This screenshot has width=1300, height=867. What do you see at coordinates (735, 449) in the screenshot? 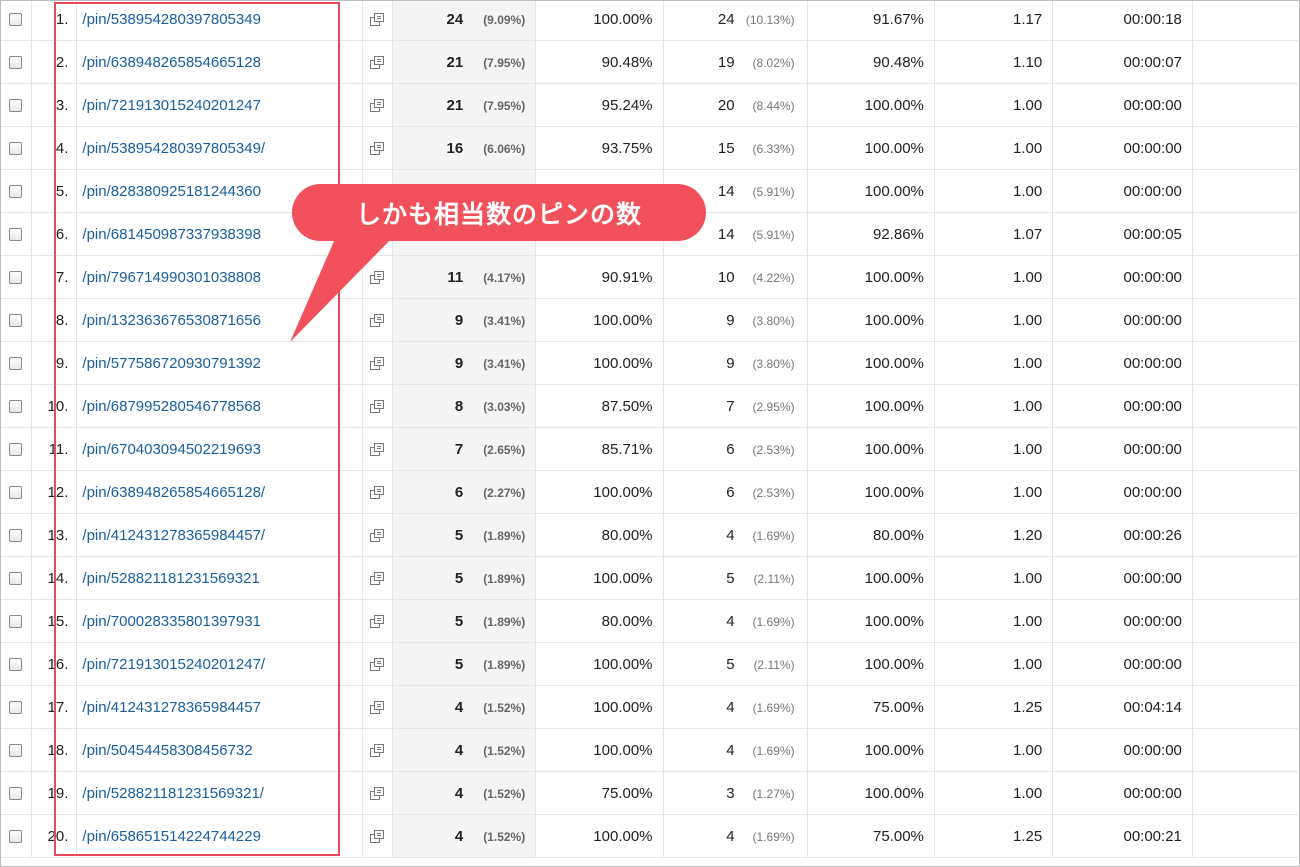
I see `unique-pageviews-cell: 6 (2.53%)` at bounding box center [735, 449].